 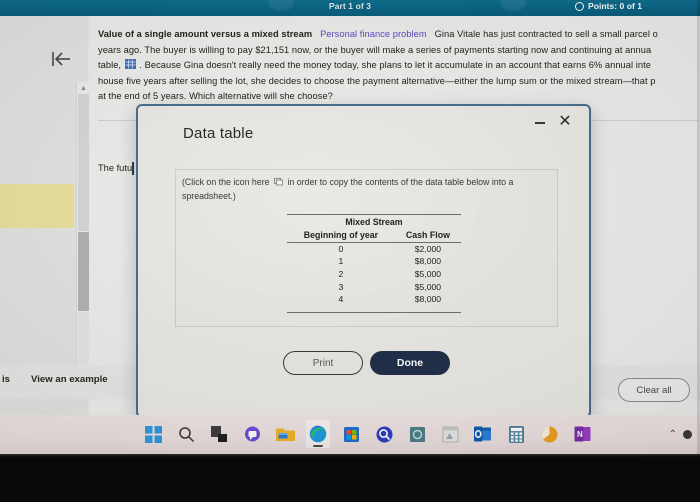 What do you see at coordinates (153, 434) in the screenshot?
I see `start-button-icon` at bounding box center [153, 434].